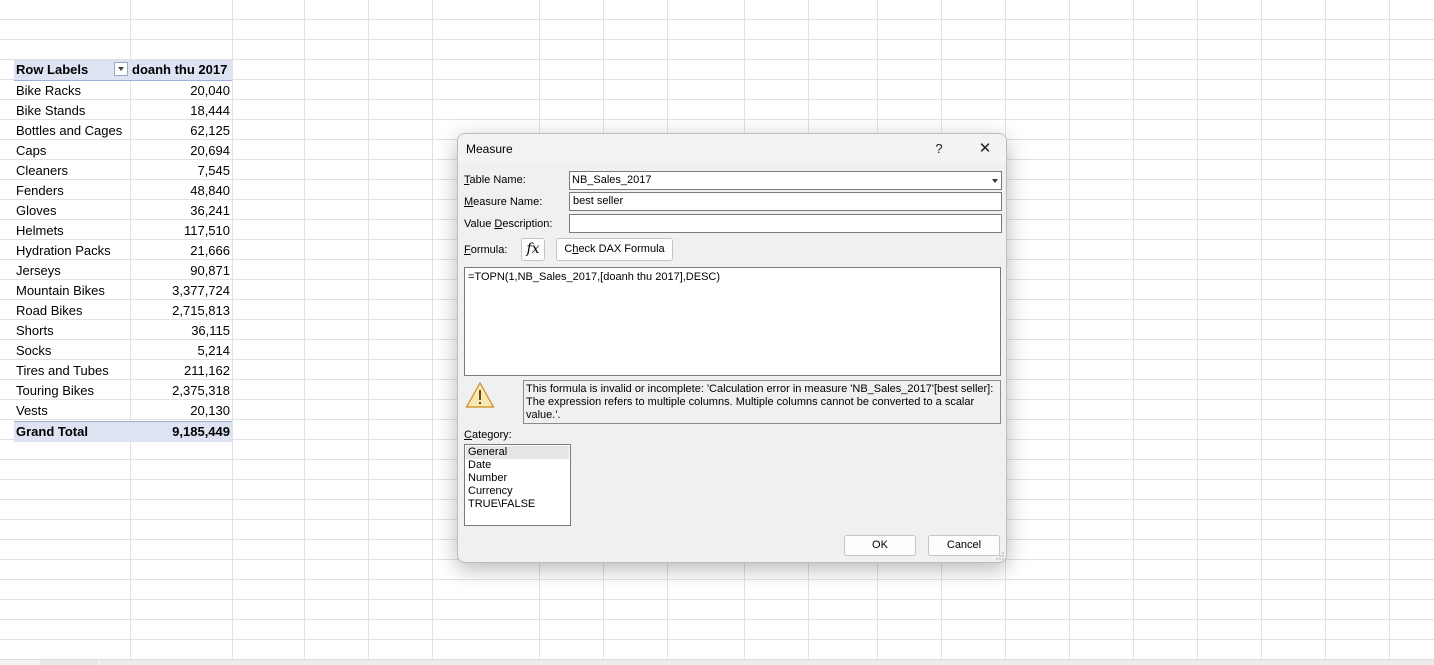 The width and height of the screenshot is (1434, 665). I want to click on ok-button-label: OK, so click(880, 545).